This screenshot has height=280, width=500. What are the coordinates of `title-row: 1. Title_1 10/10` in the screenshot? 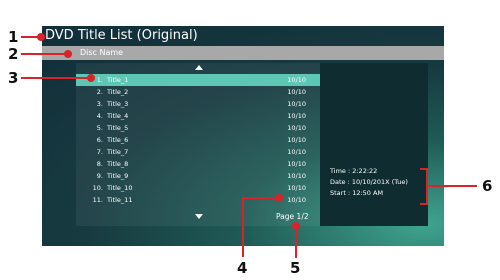 It's located at (198, 80).